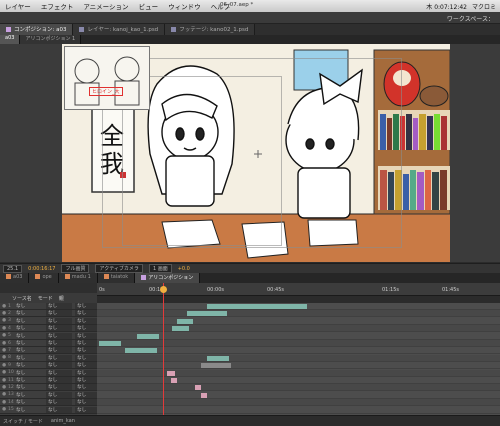  I want to click on layer-row: ● 13 なし なし なし, so click(48, 395).